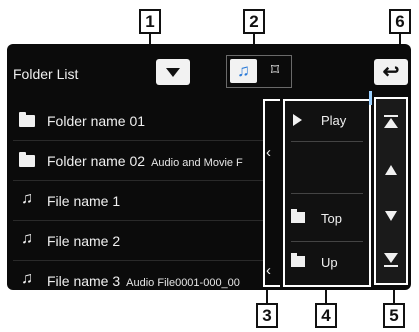 The height and width of the screenshot is (332, 419). I want to click on up-label: Up, so click(329, 262).